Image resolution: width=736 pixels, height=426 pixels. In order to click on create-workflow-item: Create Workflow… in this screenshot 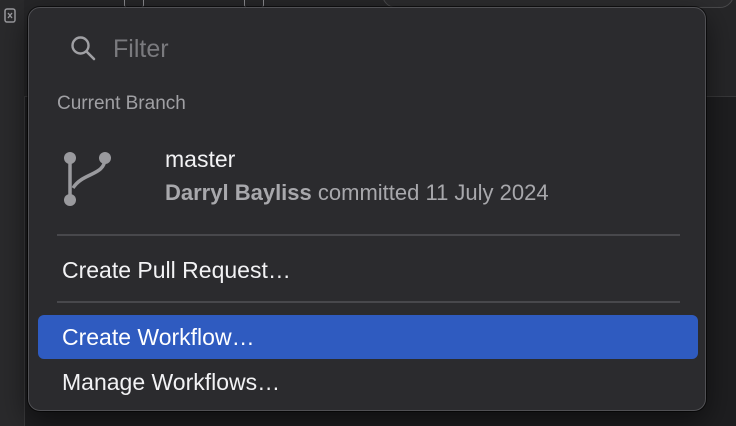, I will do `click(368, 337)`.